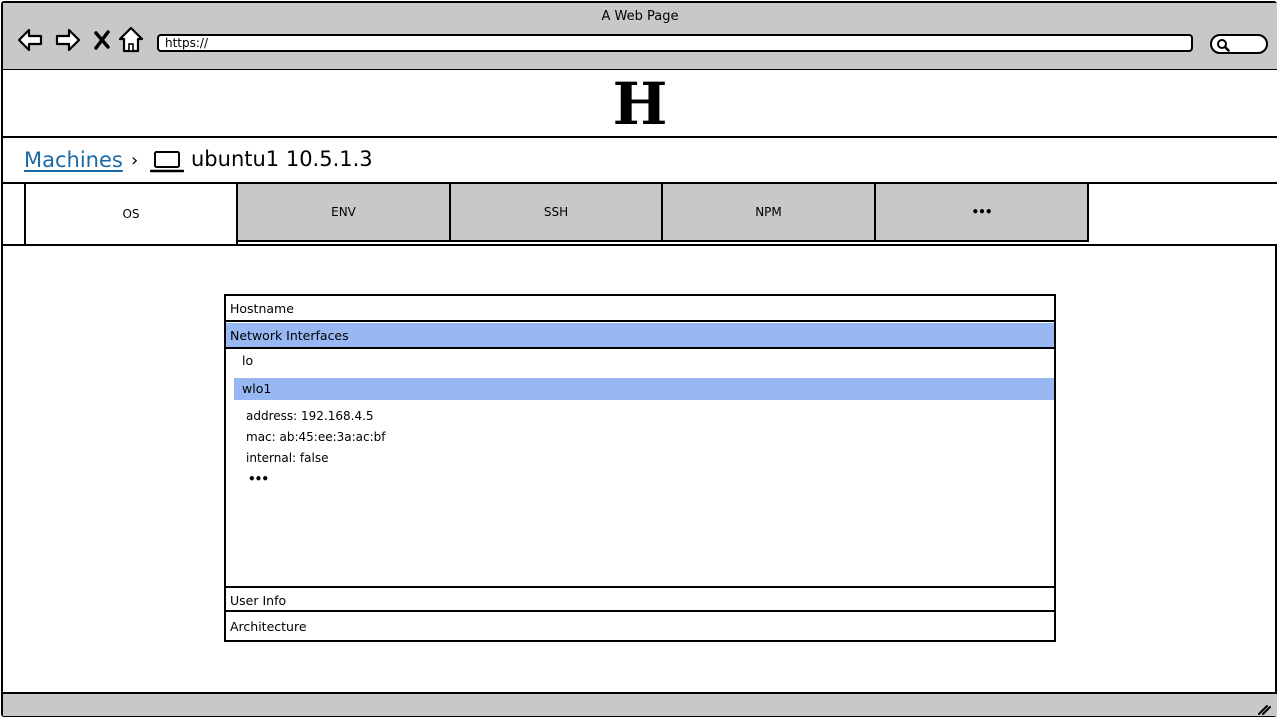  Describe the element at coordinates (640, 627) in the screenshot. I see `accordion-architecture: Architecture` at that location.